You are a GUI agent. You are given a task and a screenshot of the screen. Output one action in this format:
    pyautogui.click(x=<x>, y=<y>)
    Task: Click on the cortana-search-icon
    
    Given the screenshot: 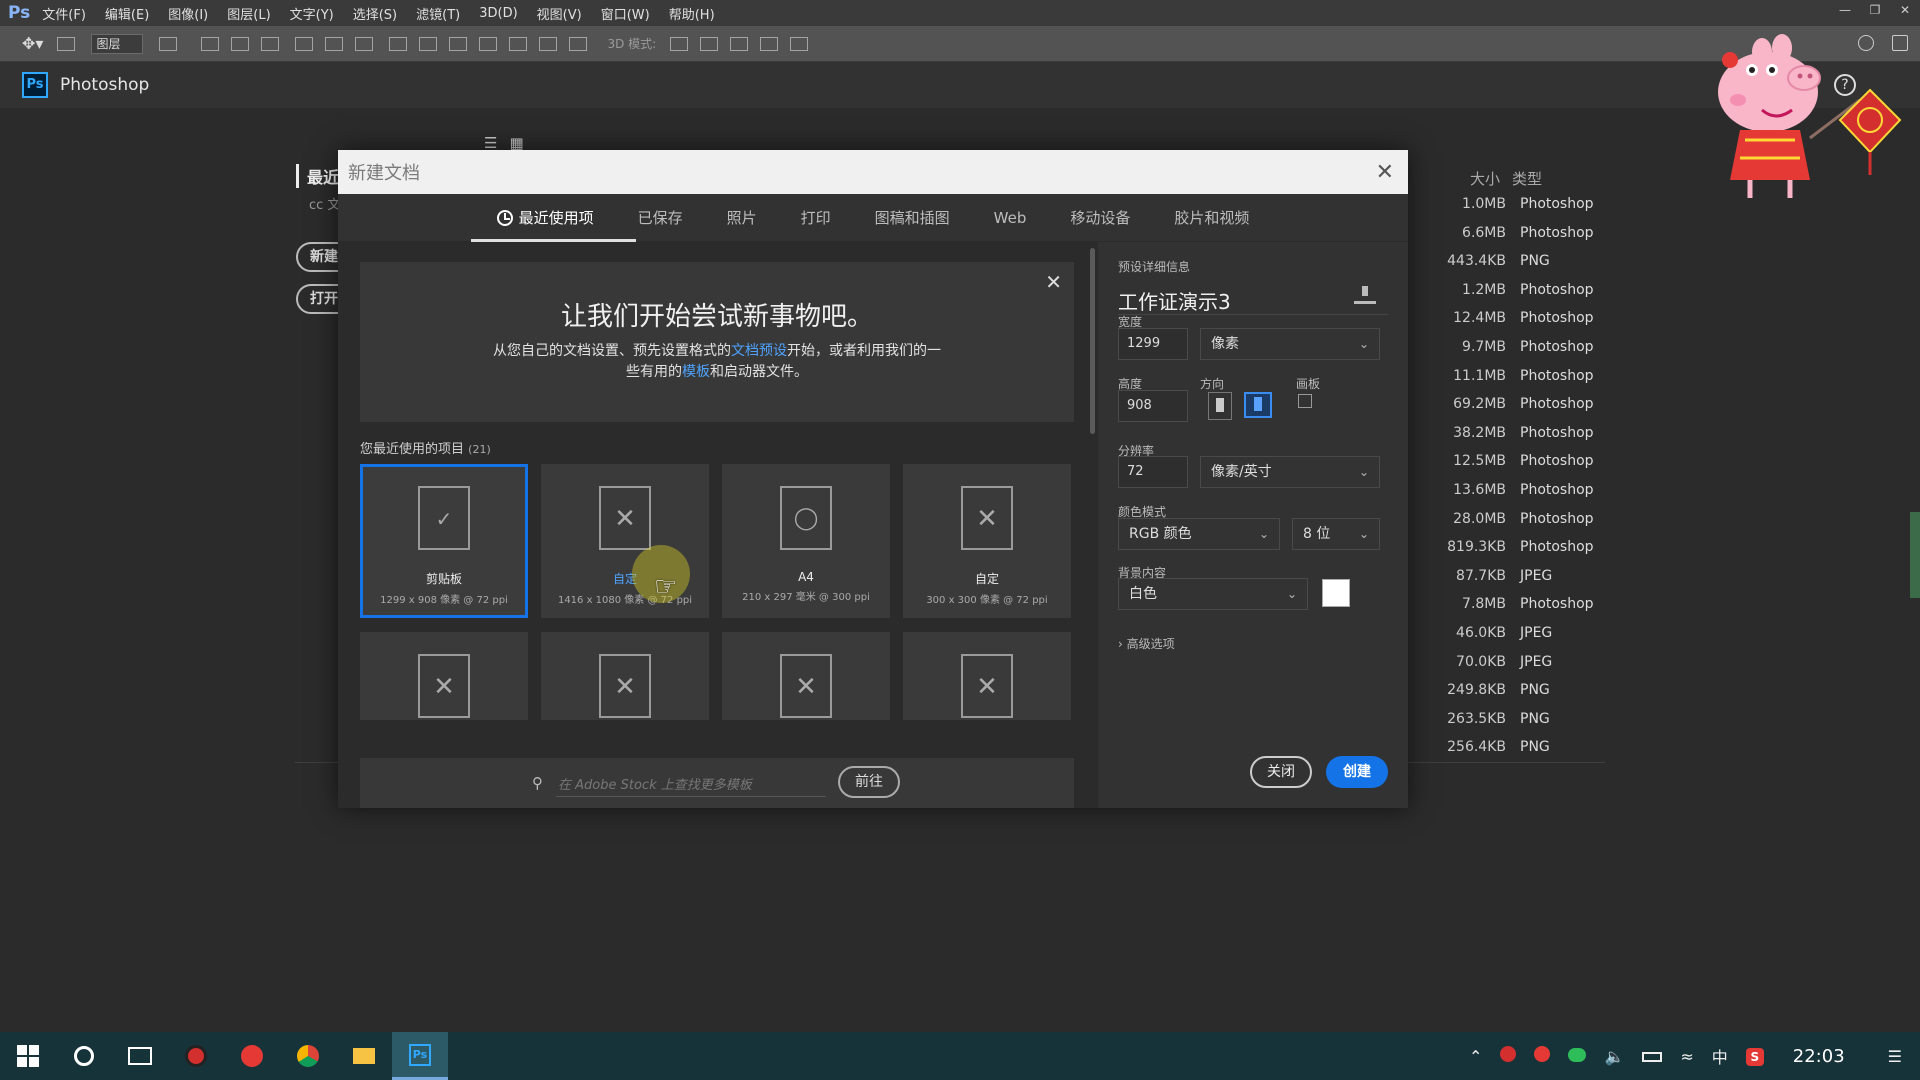 What is the action you would take?
    pyautogui.click(x=84, y=1056)
    